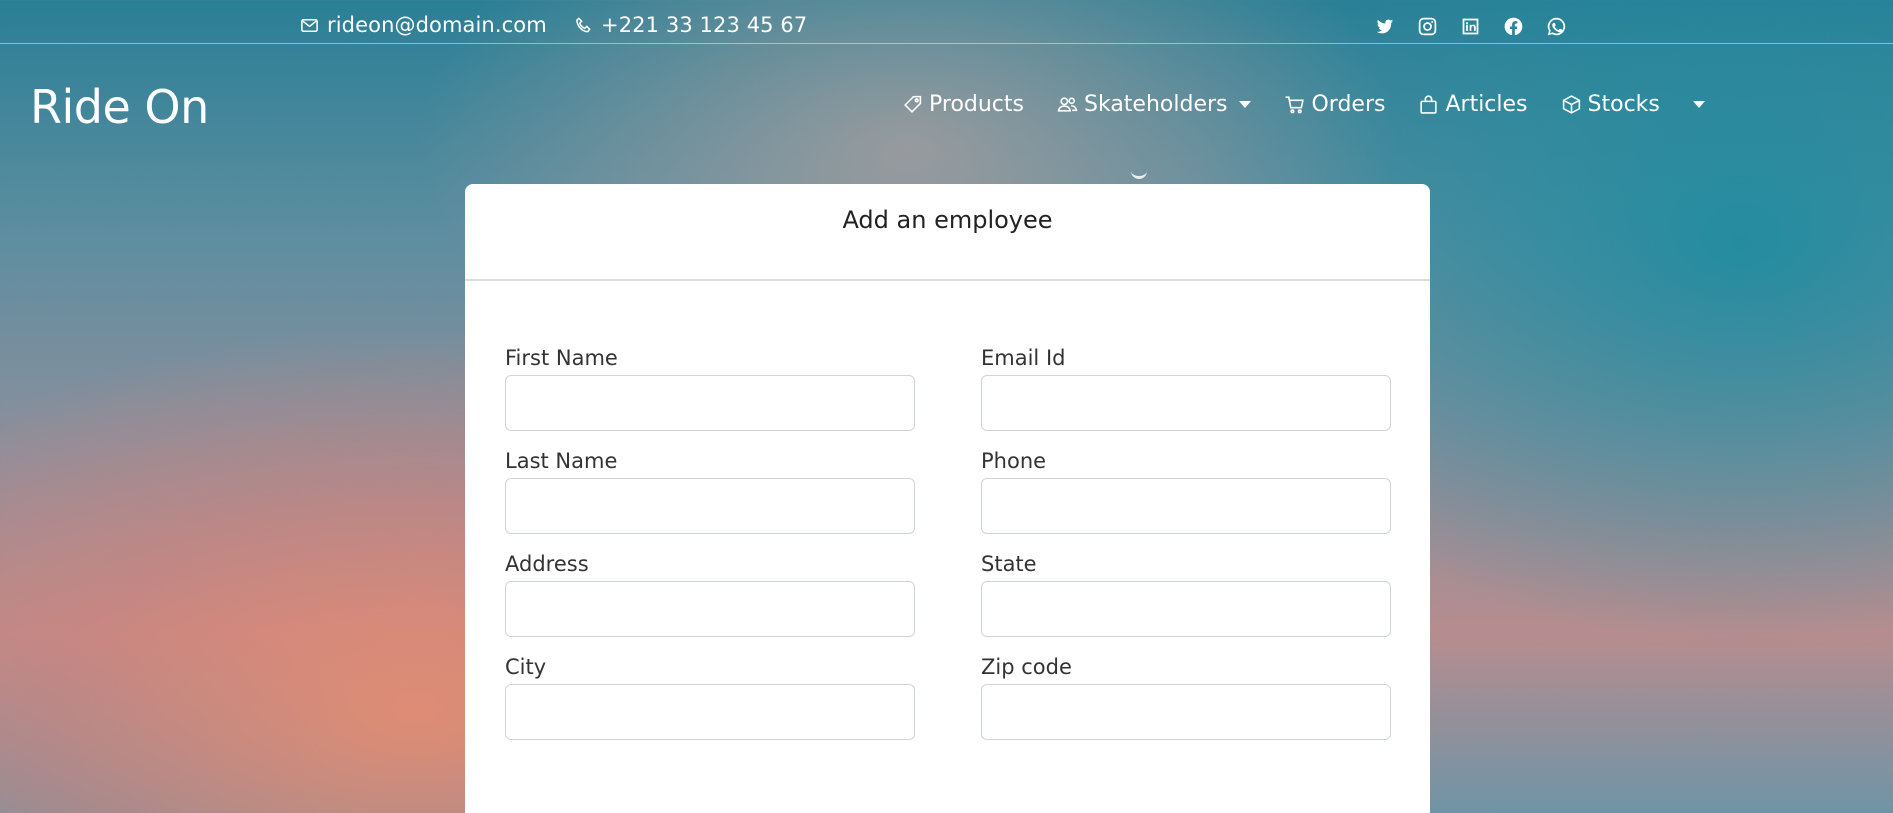  I want to click on zip-group: Zip code, so click(1186, 697).